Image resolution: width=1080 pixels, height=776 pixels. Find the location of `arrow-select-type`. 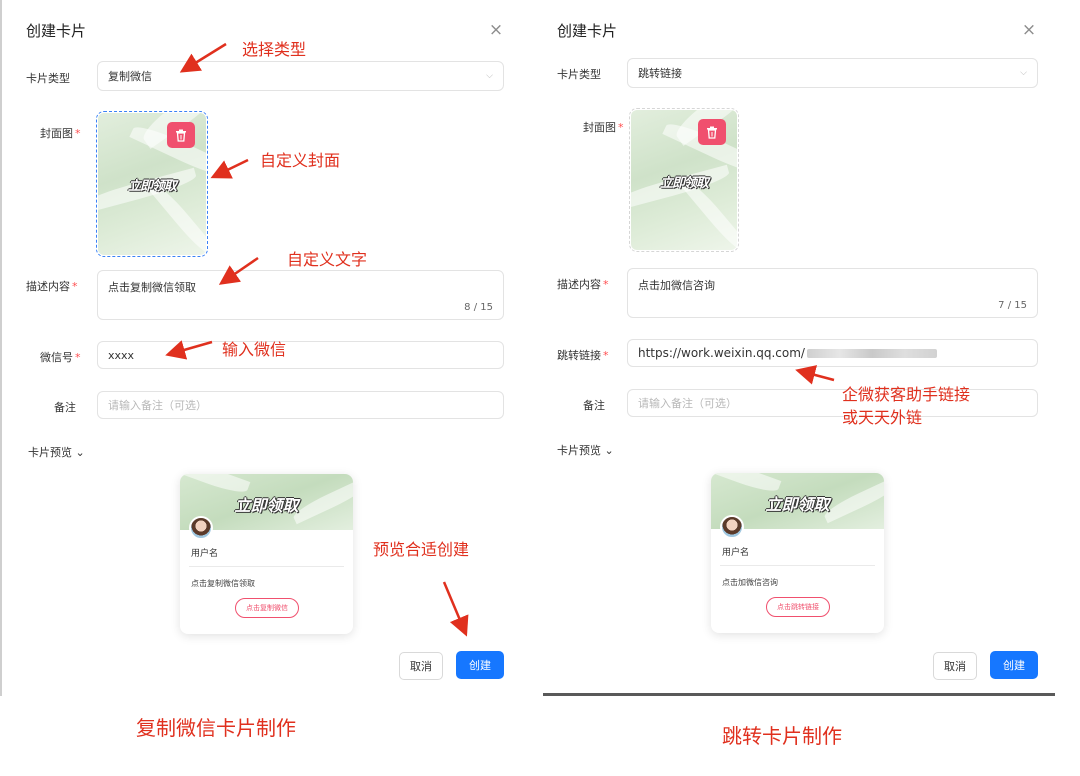

arrow-select-type is located at coordinates (203, 57).